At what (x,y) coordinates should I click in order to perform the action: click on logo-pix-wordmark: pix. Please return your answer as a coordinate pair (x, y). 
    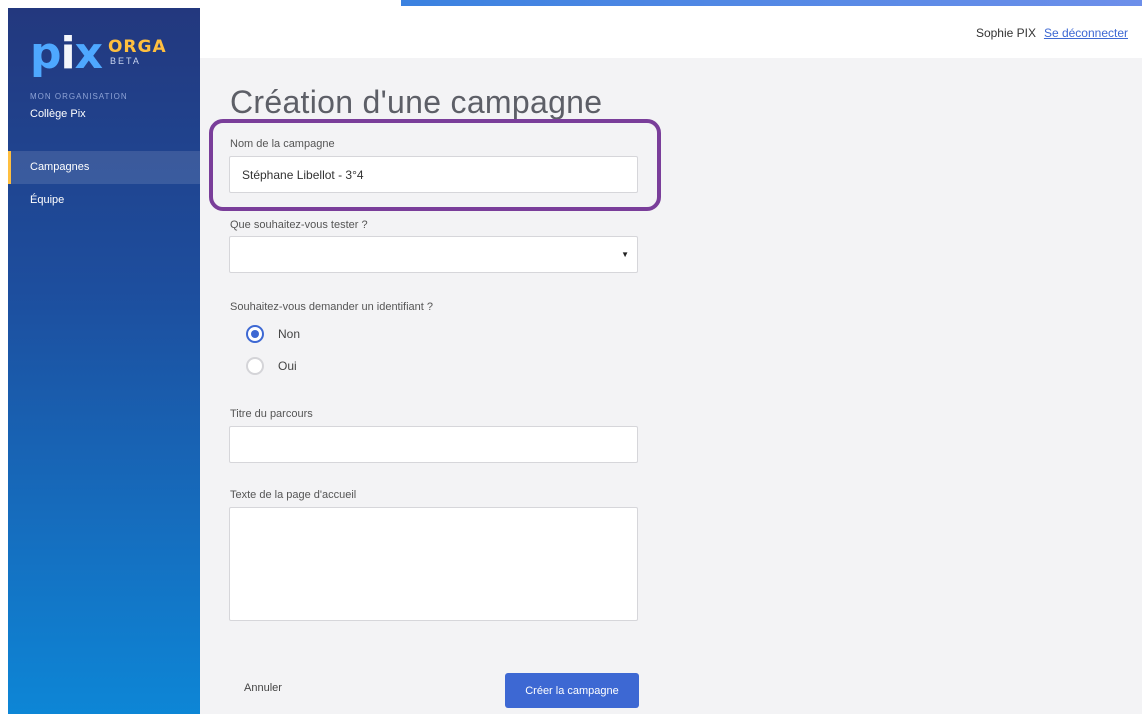
    Looking at the image, I should click on (66, 53).